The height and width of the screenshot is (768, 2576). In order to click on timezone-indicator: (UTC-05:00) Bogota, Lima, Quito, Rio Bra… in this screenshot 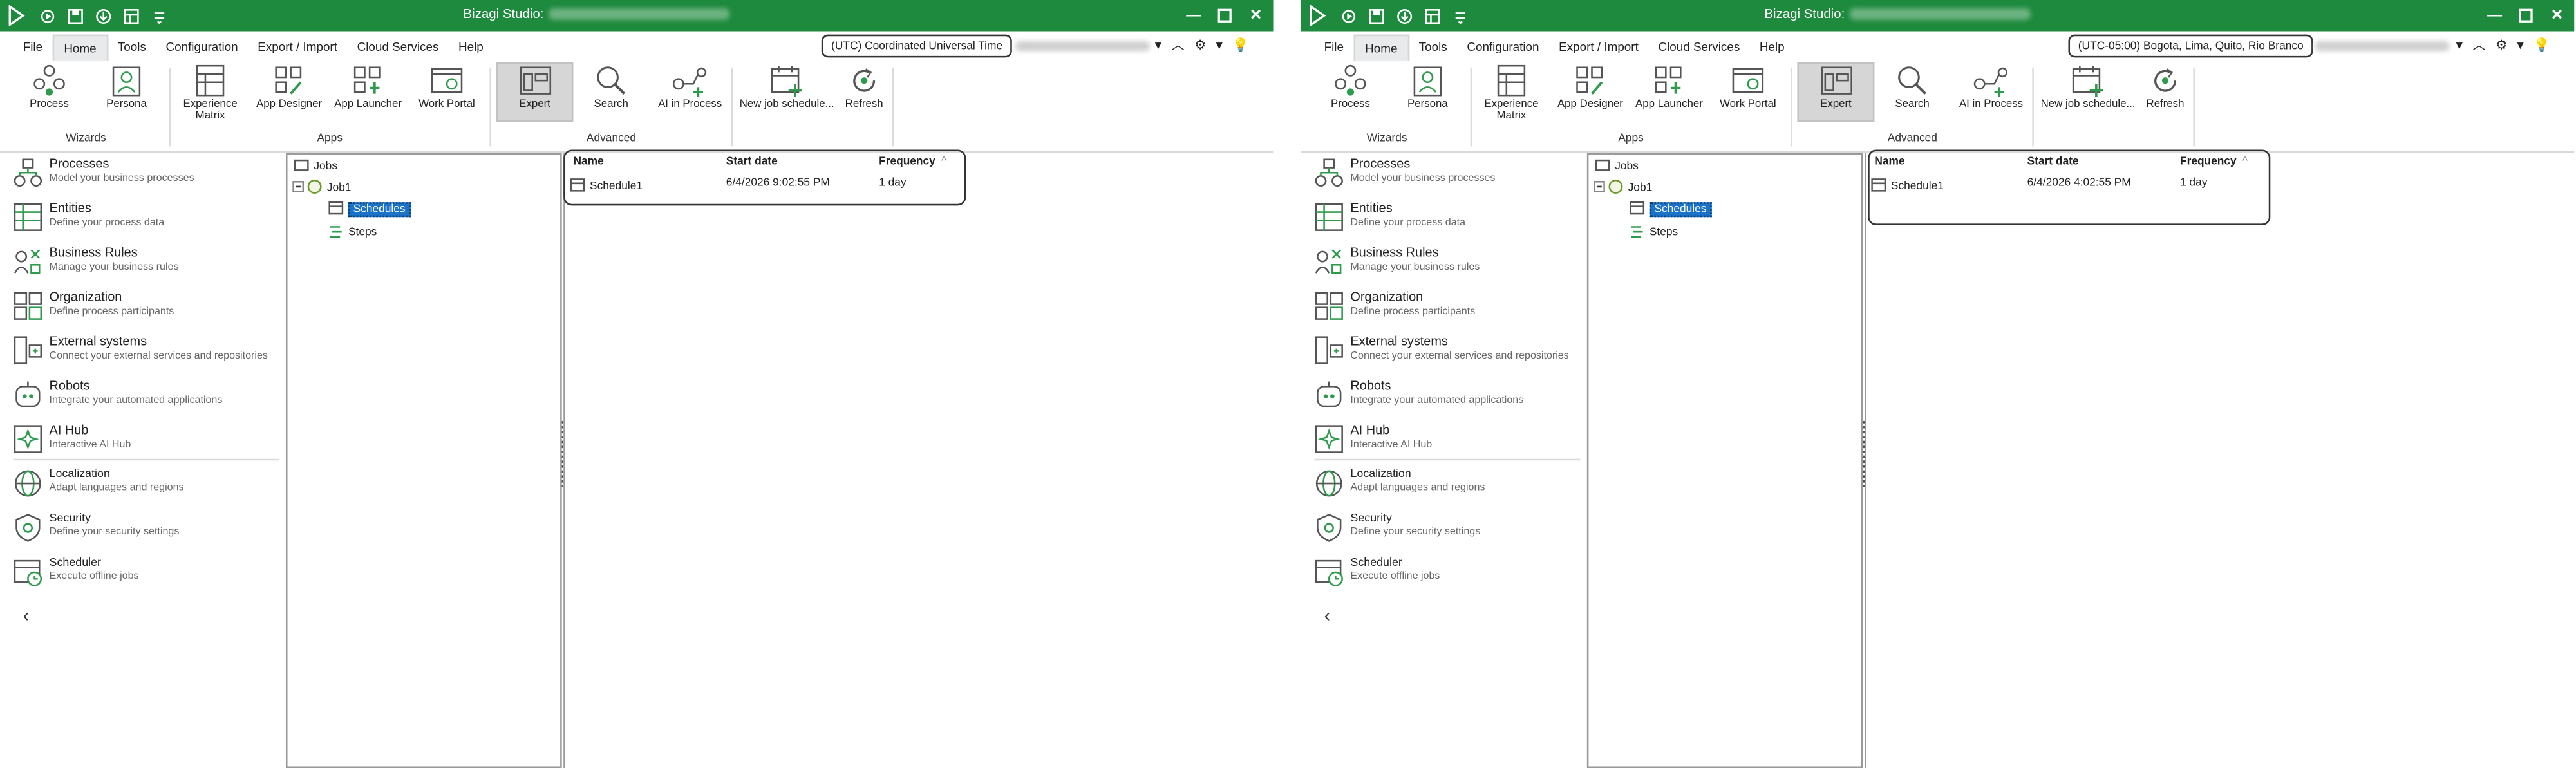, I will do `click(2191, 46)`.